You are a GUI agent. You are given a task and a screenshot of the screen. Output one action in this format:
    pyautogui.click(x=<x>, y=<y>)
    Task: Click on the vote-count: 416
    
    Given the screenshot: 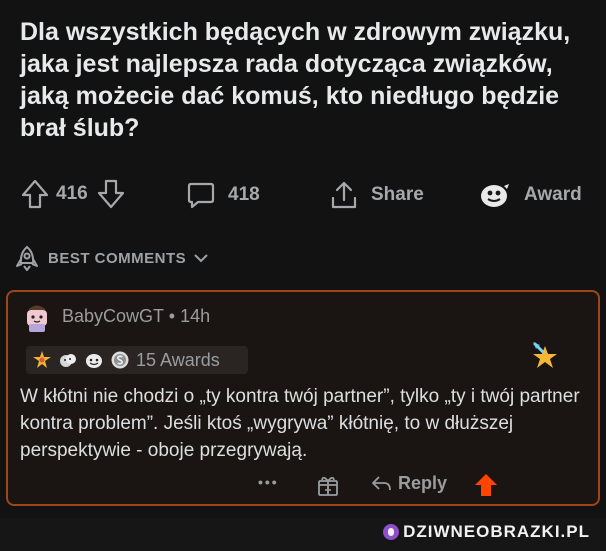 What is the action you would take?
    pyautogui.click(x=72, y=193)
    